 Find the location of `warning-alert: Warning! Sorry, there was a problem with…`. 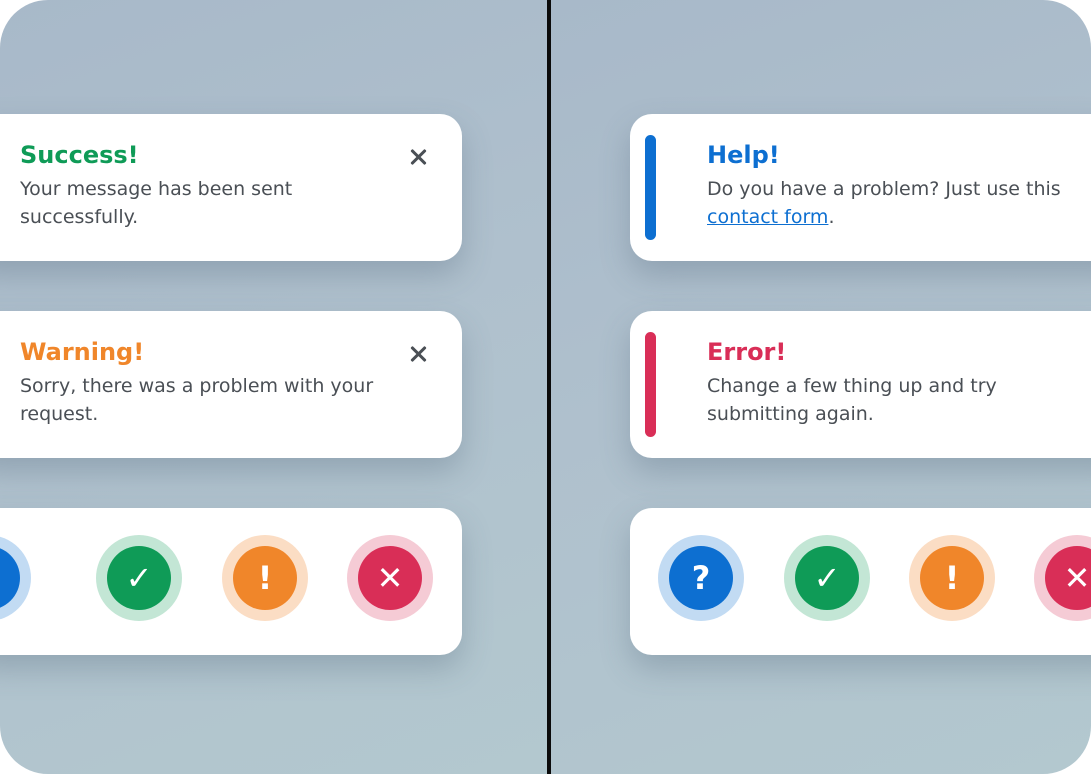

warning-alert: Warning! Sorry, there was a problem with… is located at coordinates (231, 384).